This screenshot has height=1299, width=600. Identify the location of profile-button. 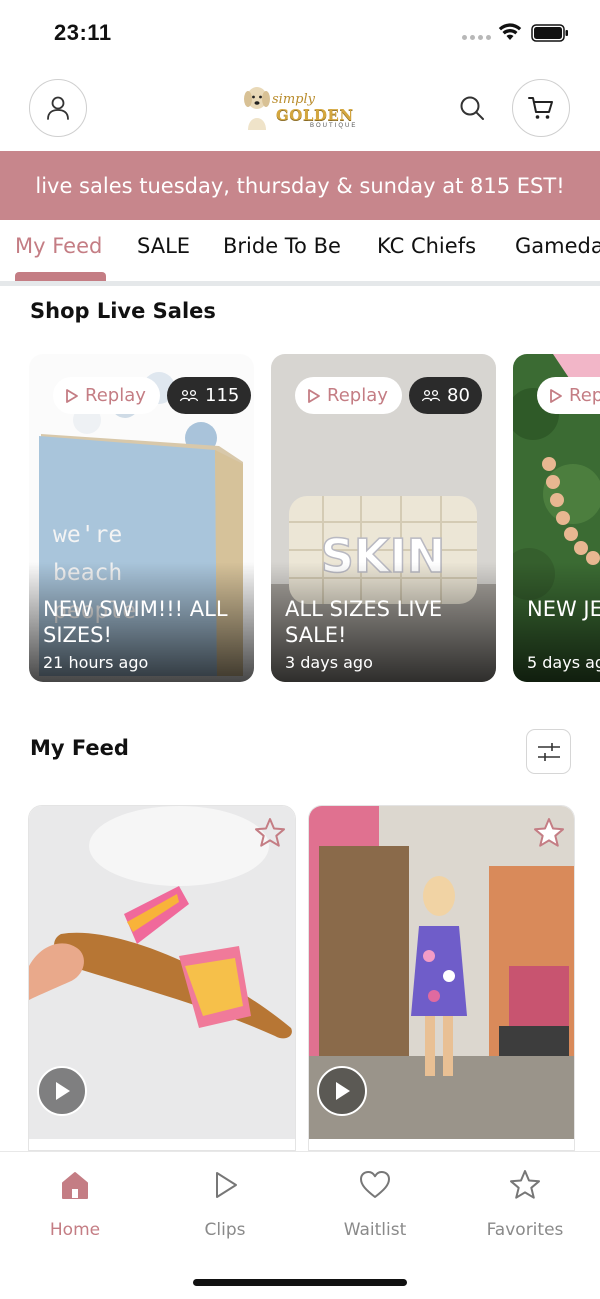
(58, 108).